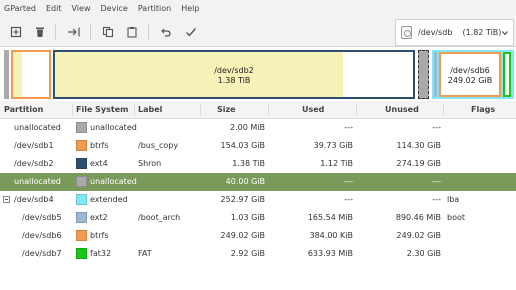 The width and height of the screenshot is (516, 290). Describe the element at coordinates (453, 199) in the screenshot. I see `cell-flags: lba` at that location.